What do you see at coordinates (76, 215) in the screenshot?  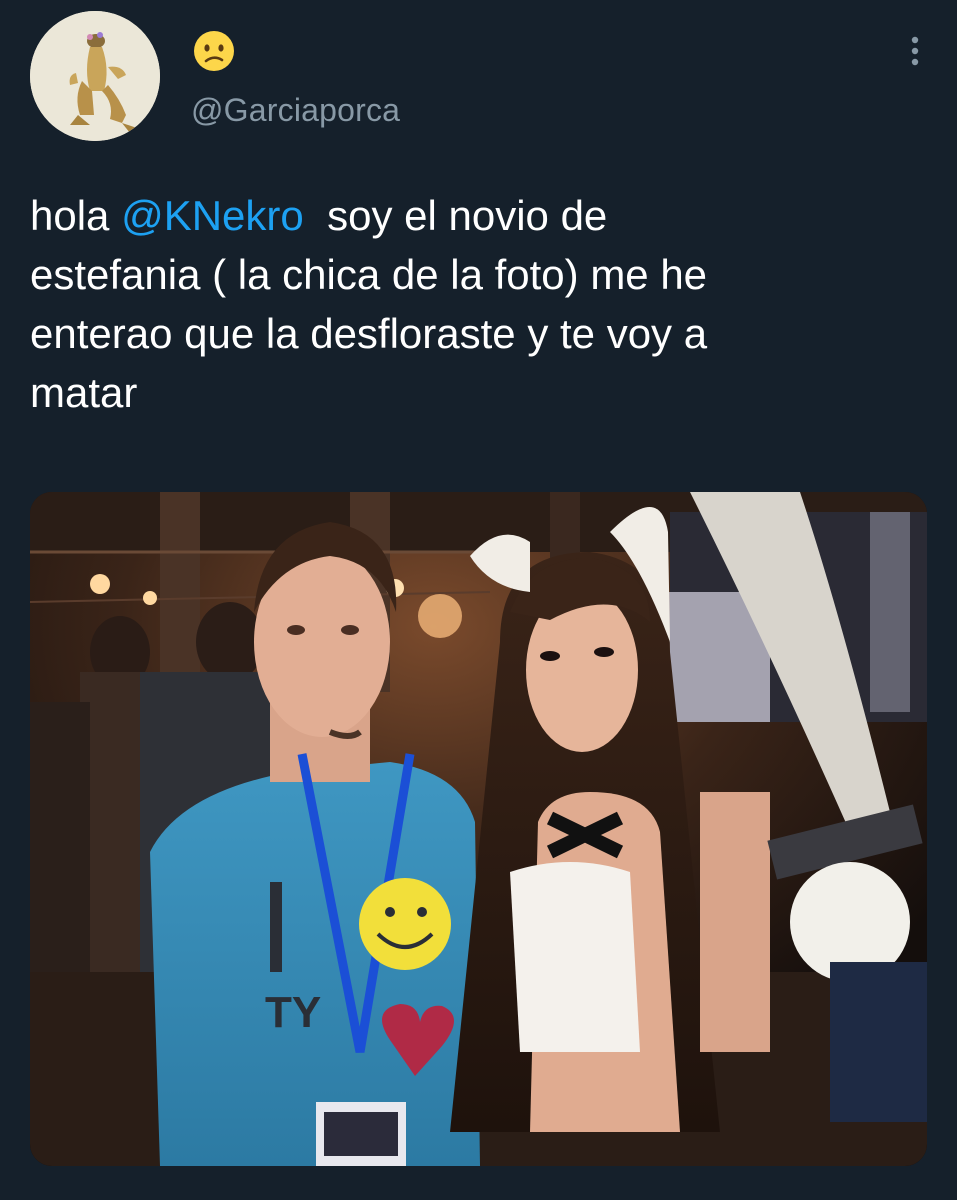 I see `tweet-text-start: hola` at bounding box center [76, 215].